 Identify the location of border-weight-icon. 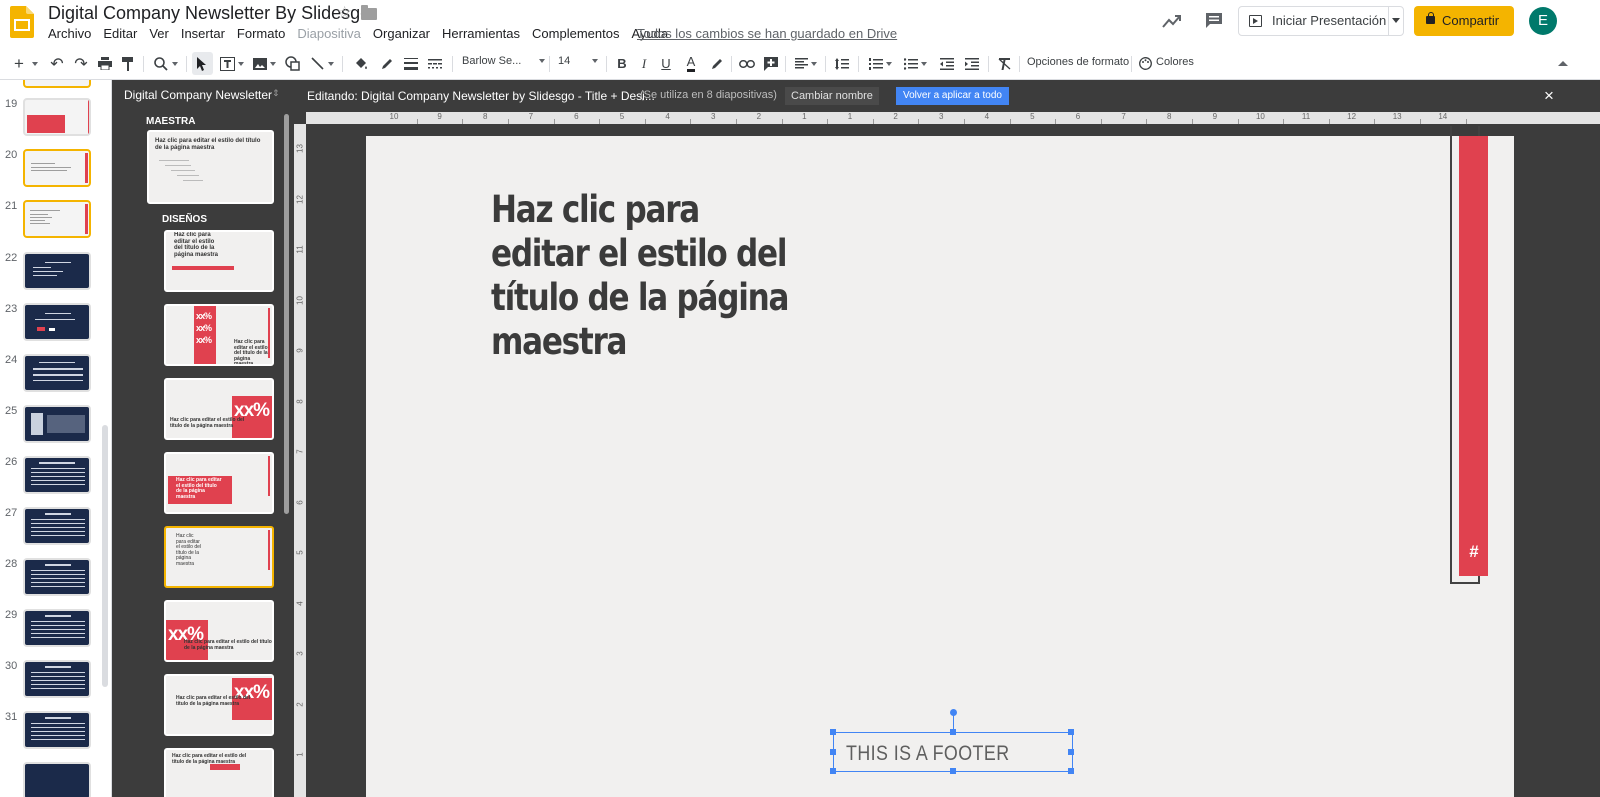
(411, 63).